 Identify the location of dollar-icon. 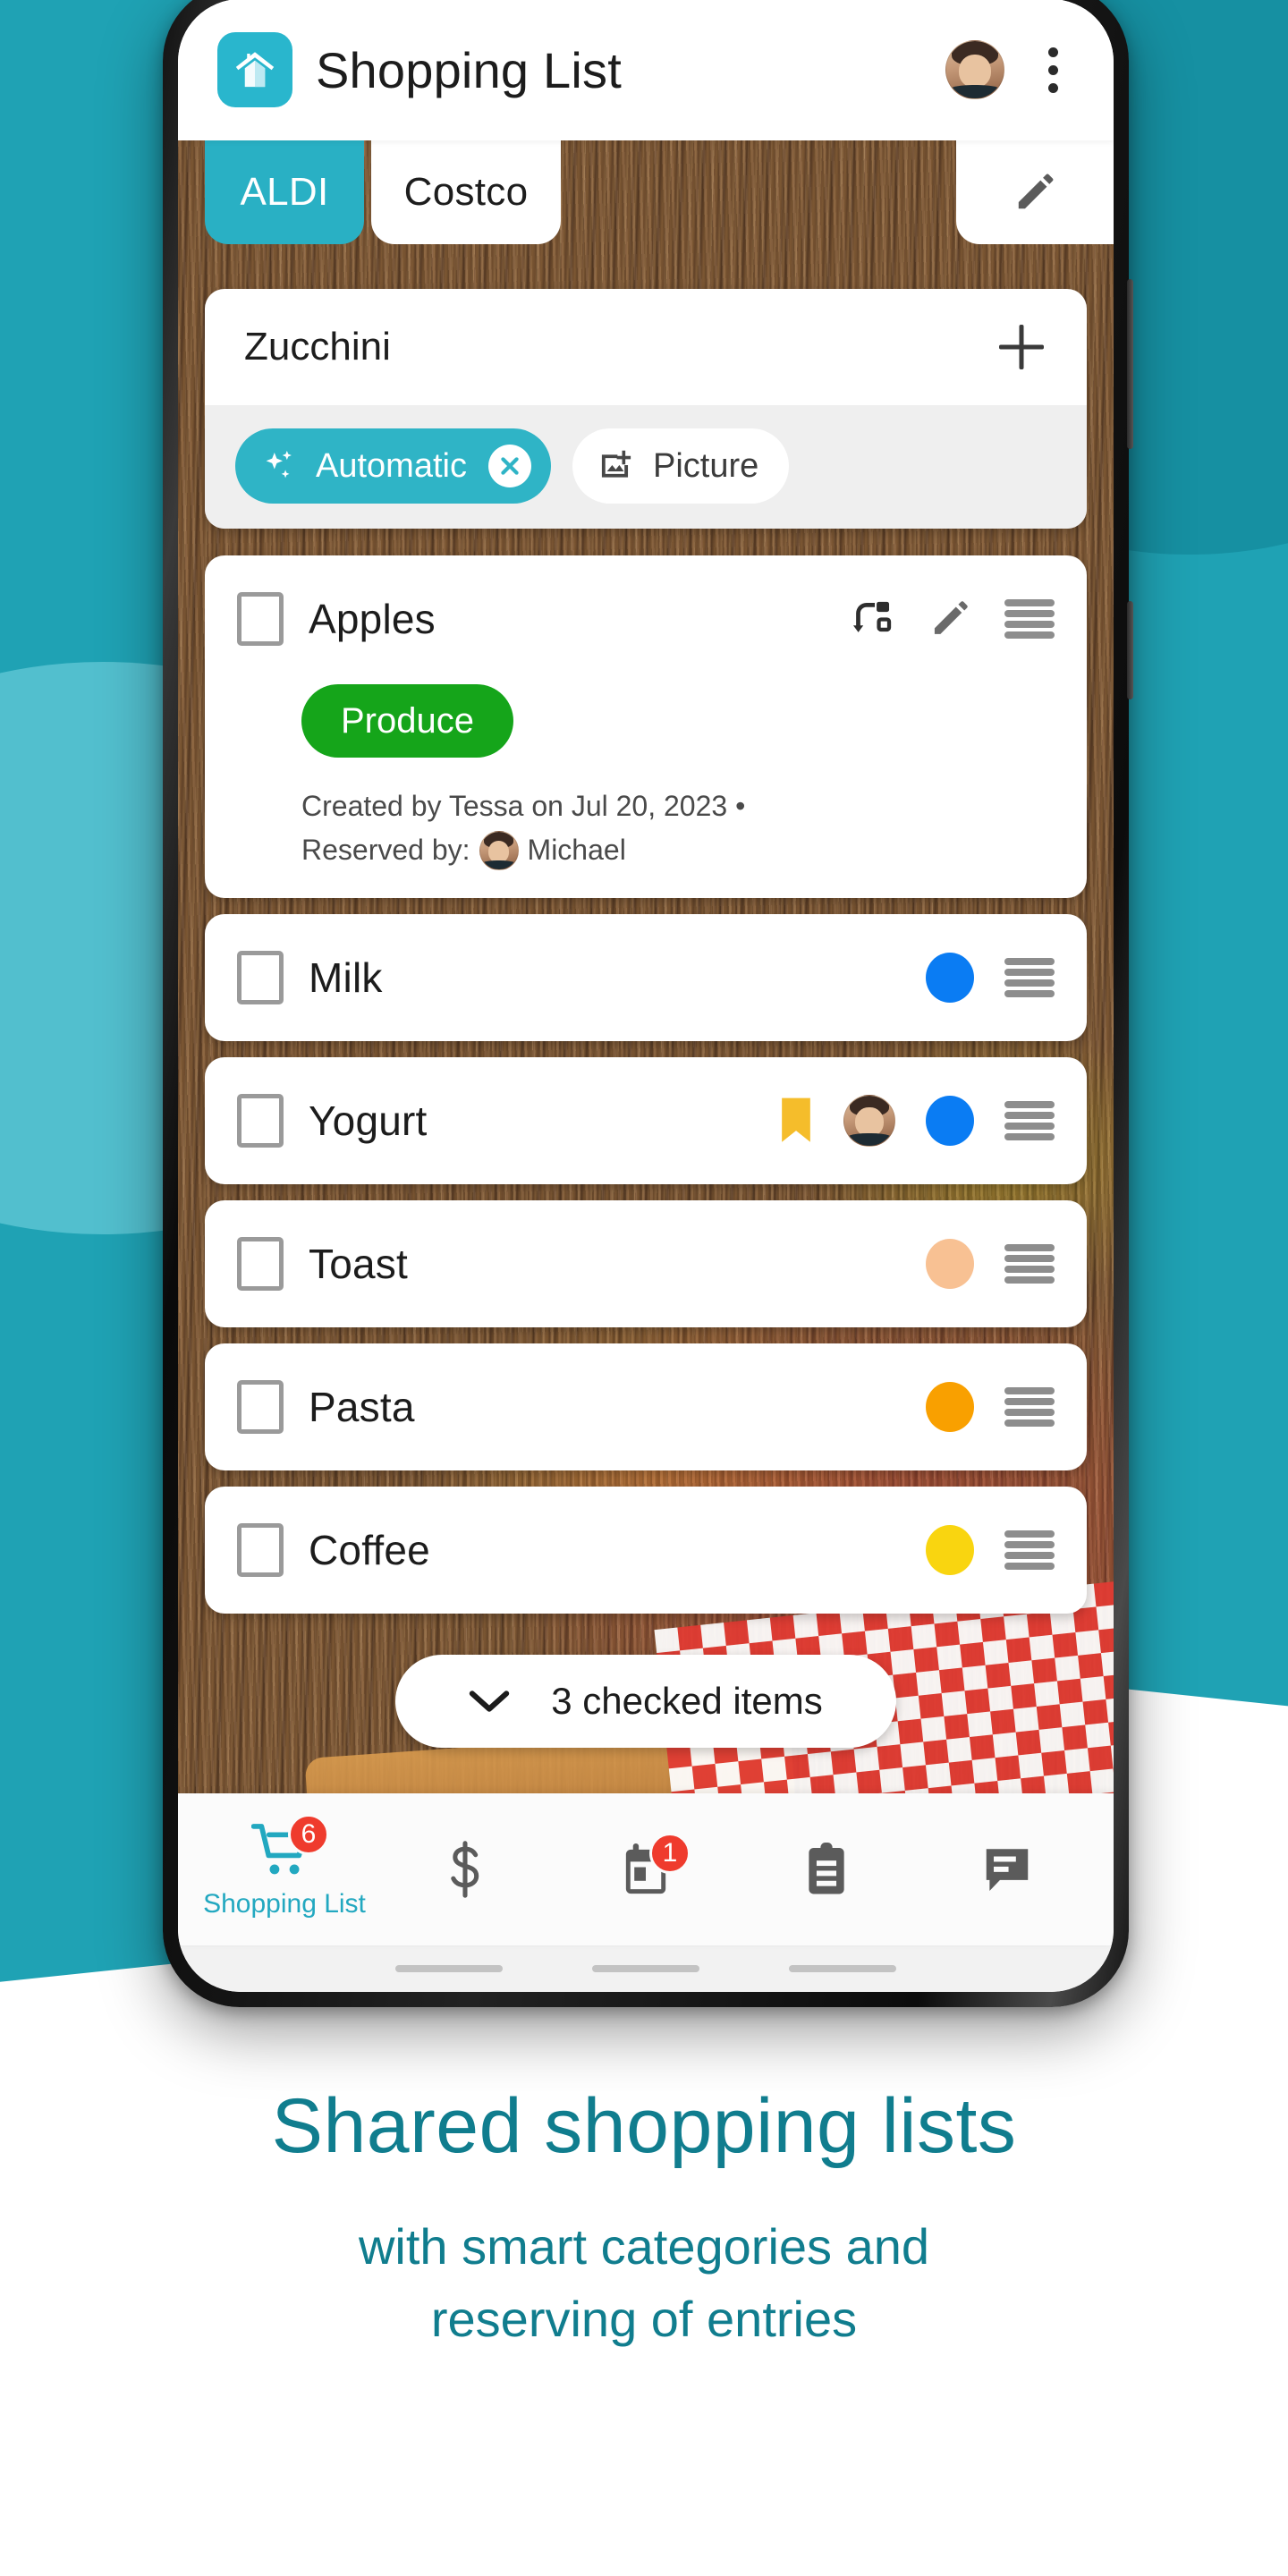
(465, 1869).